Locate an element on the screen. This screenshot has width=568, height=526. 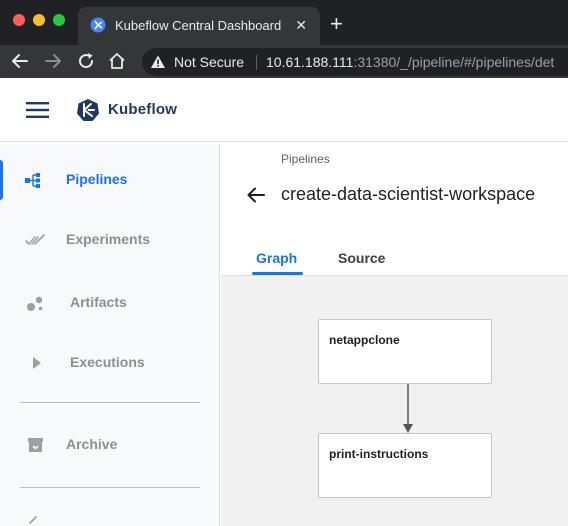
sidebar-item-pipelines: Pipelines is located at coordinates (110, 180).